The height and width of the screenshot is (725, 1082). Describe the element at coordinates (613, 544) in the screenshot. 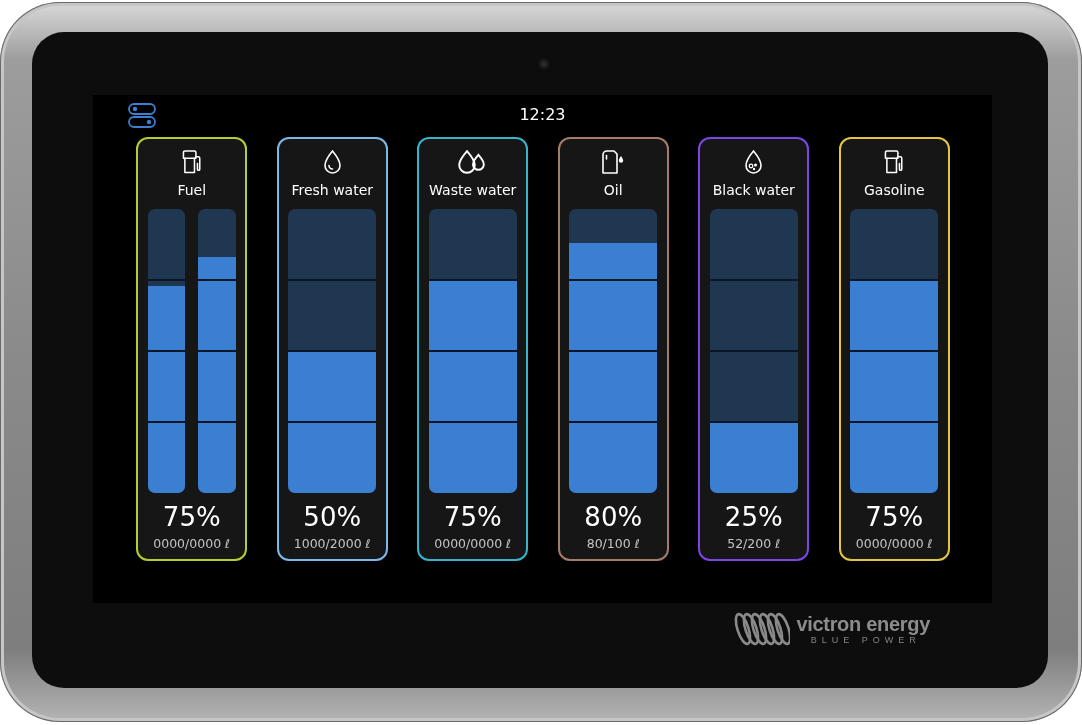

I see `tank-volume: 80/100 ℓ` at that location.